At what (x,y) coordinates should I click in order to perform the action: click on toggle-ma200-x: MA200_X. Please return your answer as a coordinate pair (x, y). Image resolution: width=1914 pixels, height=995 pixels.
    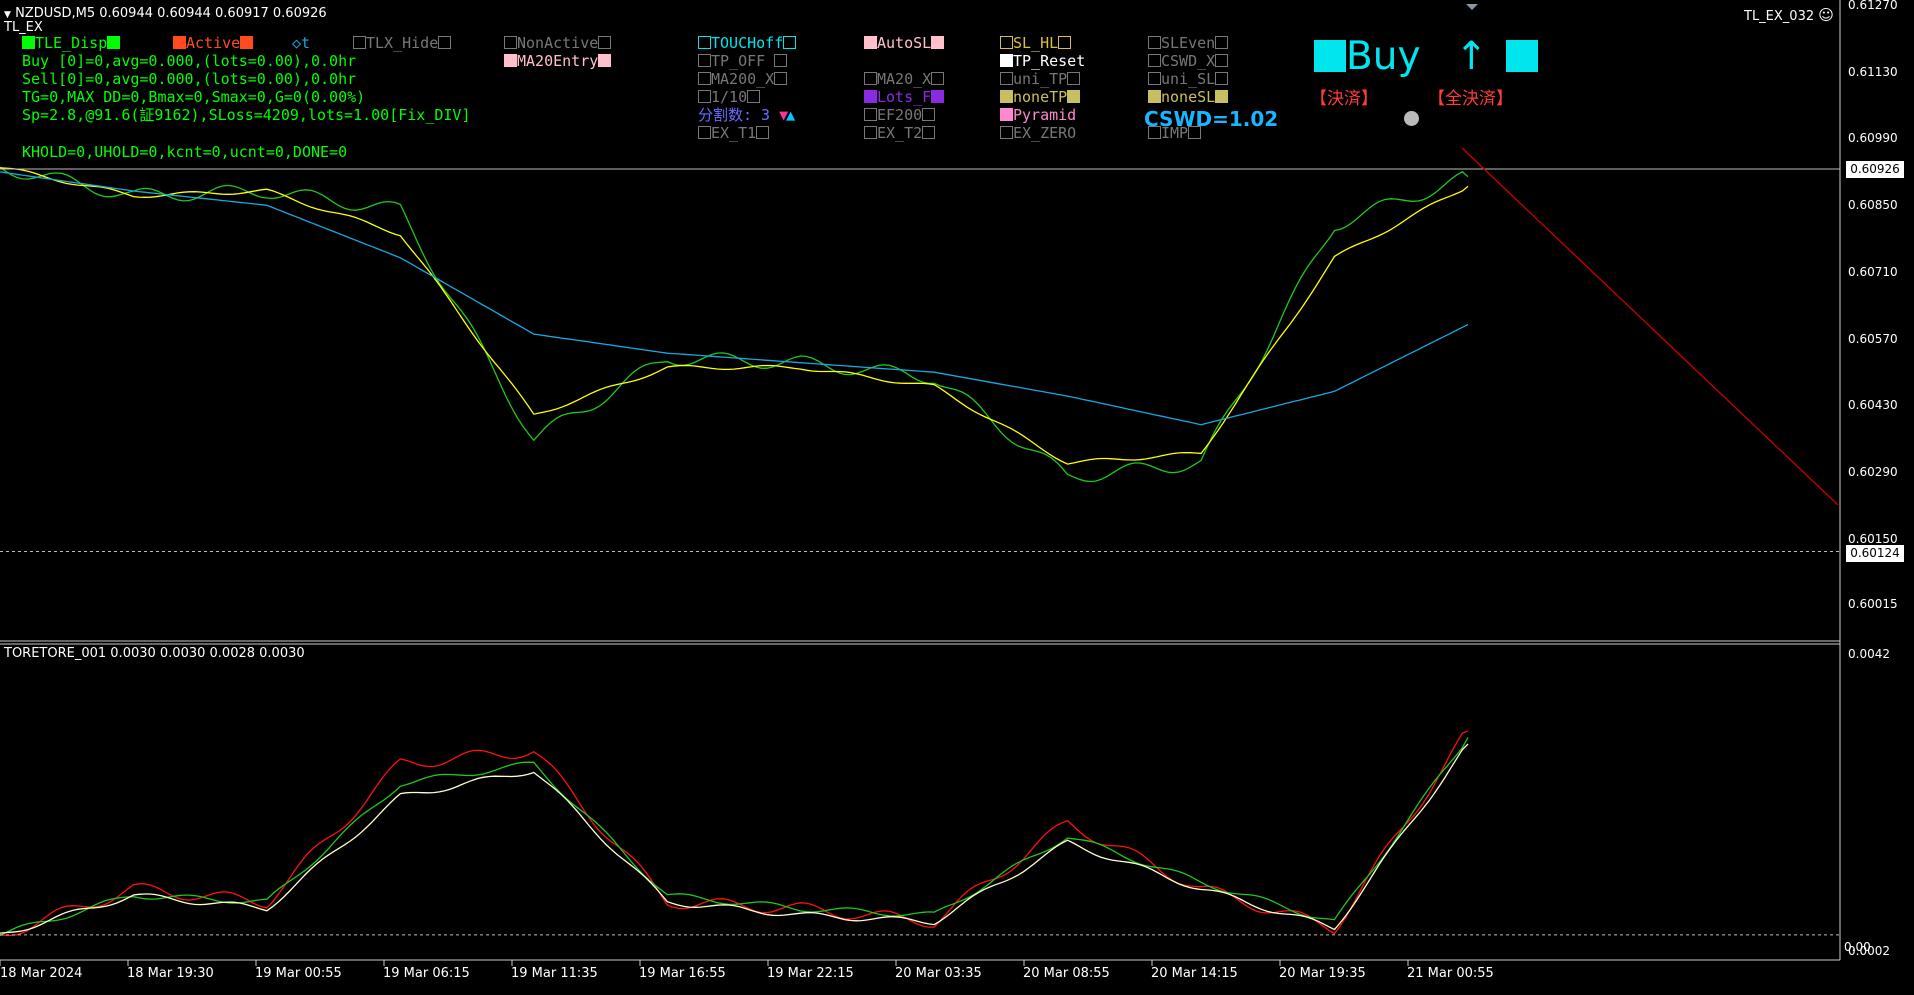
    Looking at the image, I should click on (743, 79).